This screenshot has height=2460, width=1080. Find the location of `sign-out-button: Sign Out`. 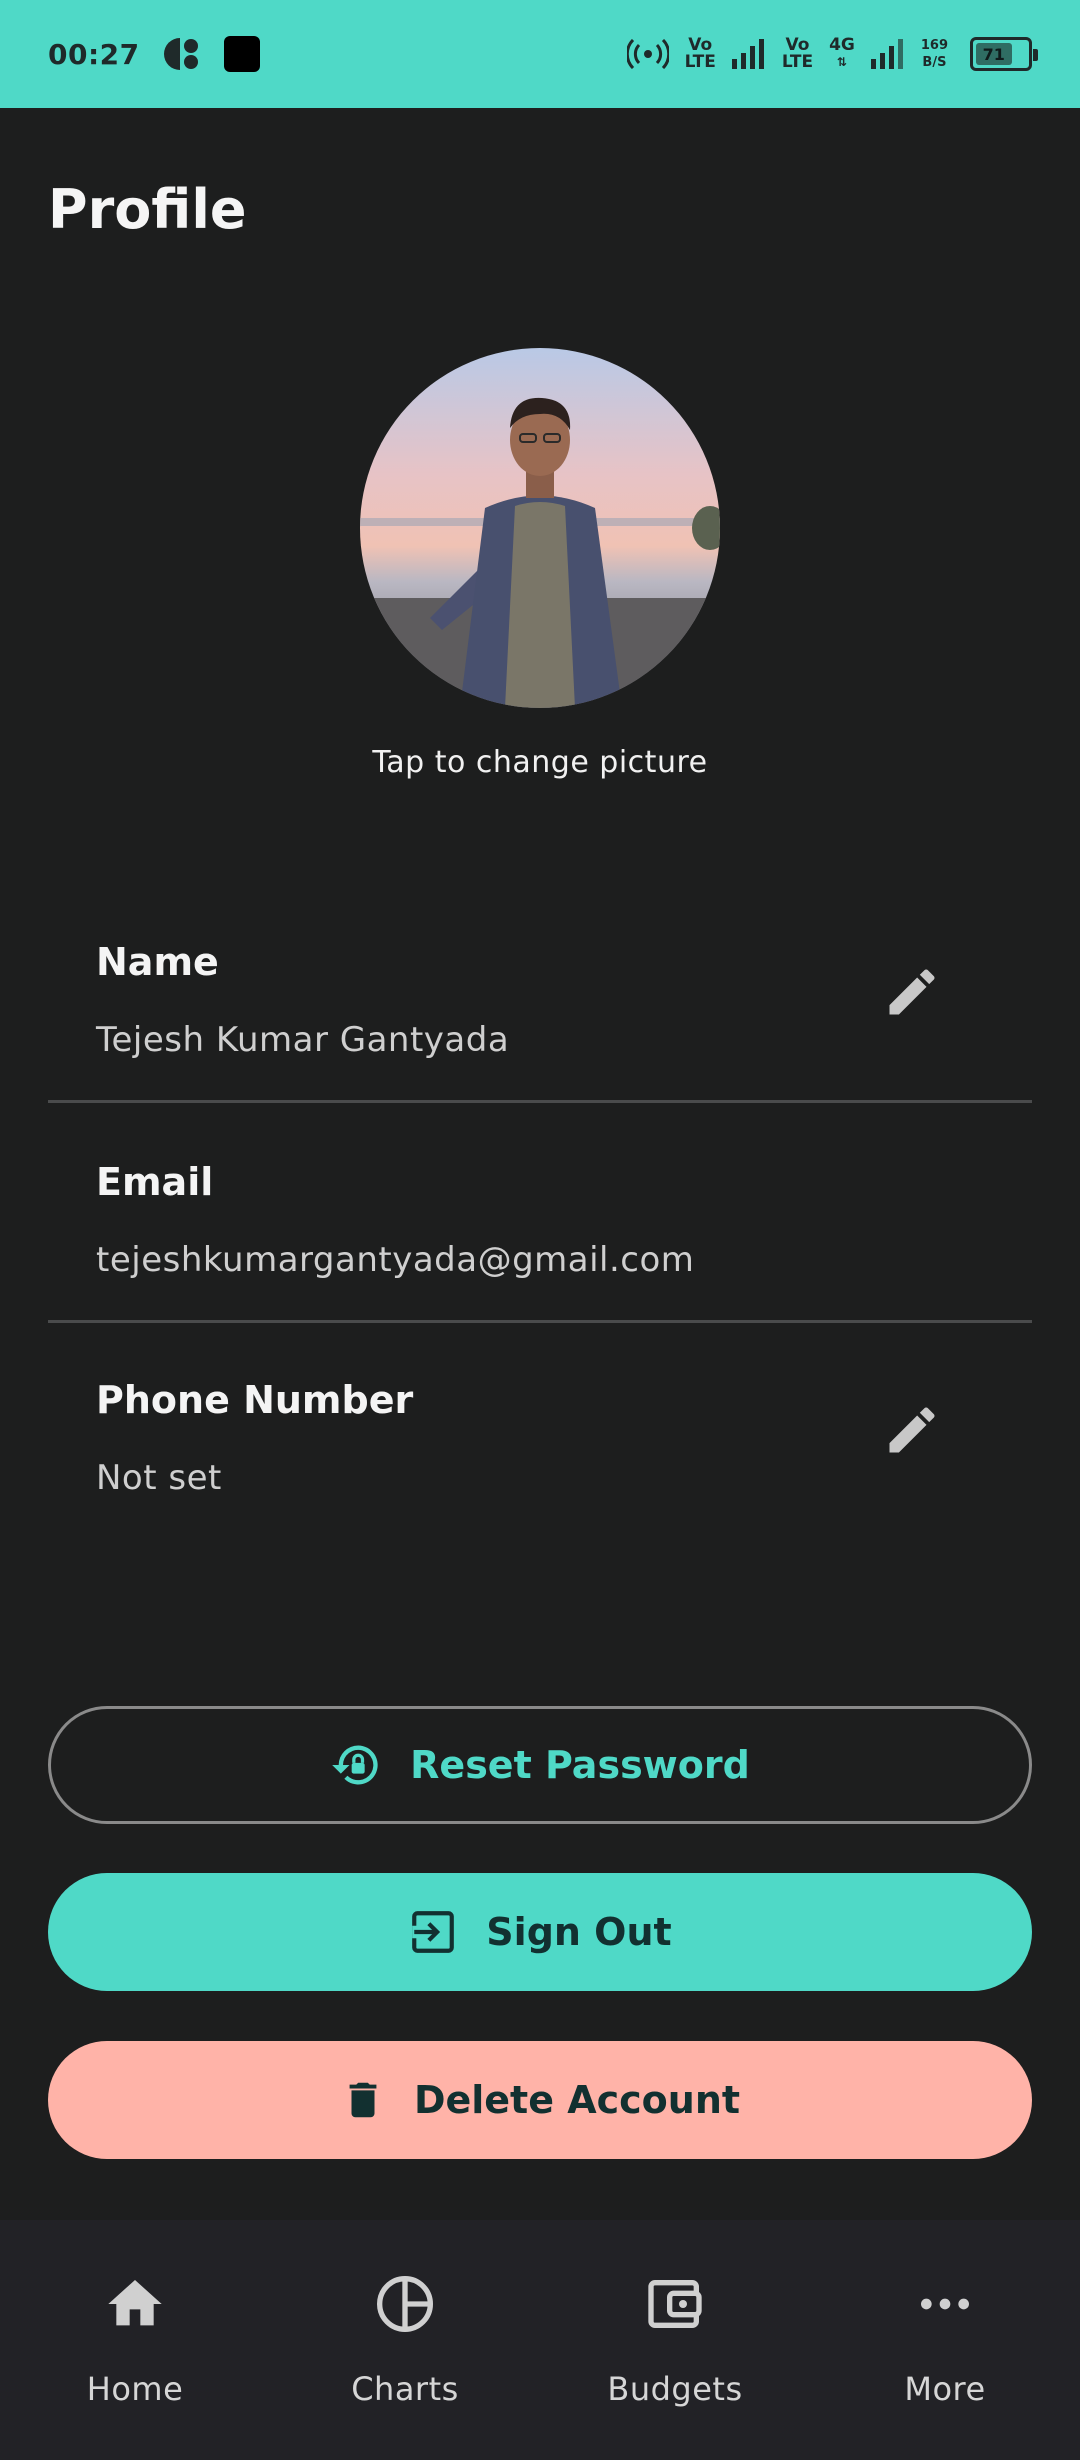

sign-out-button: Sign Out is located at coordinates (540, 1932).